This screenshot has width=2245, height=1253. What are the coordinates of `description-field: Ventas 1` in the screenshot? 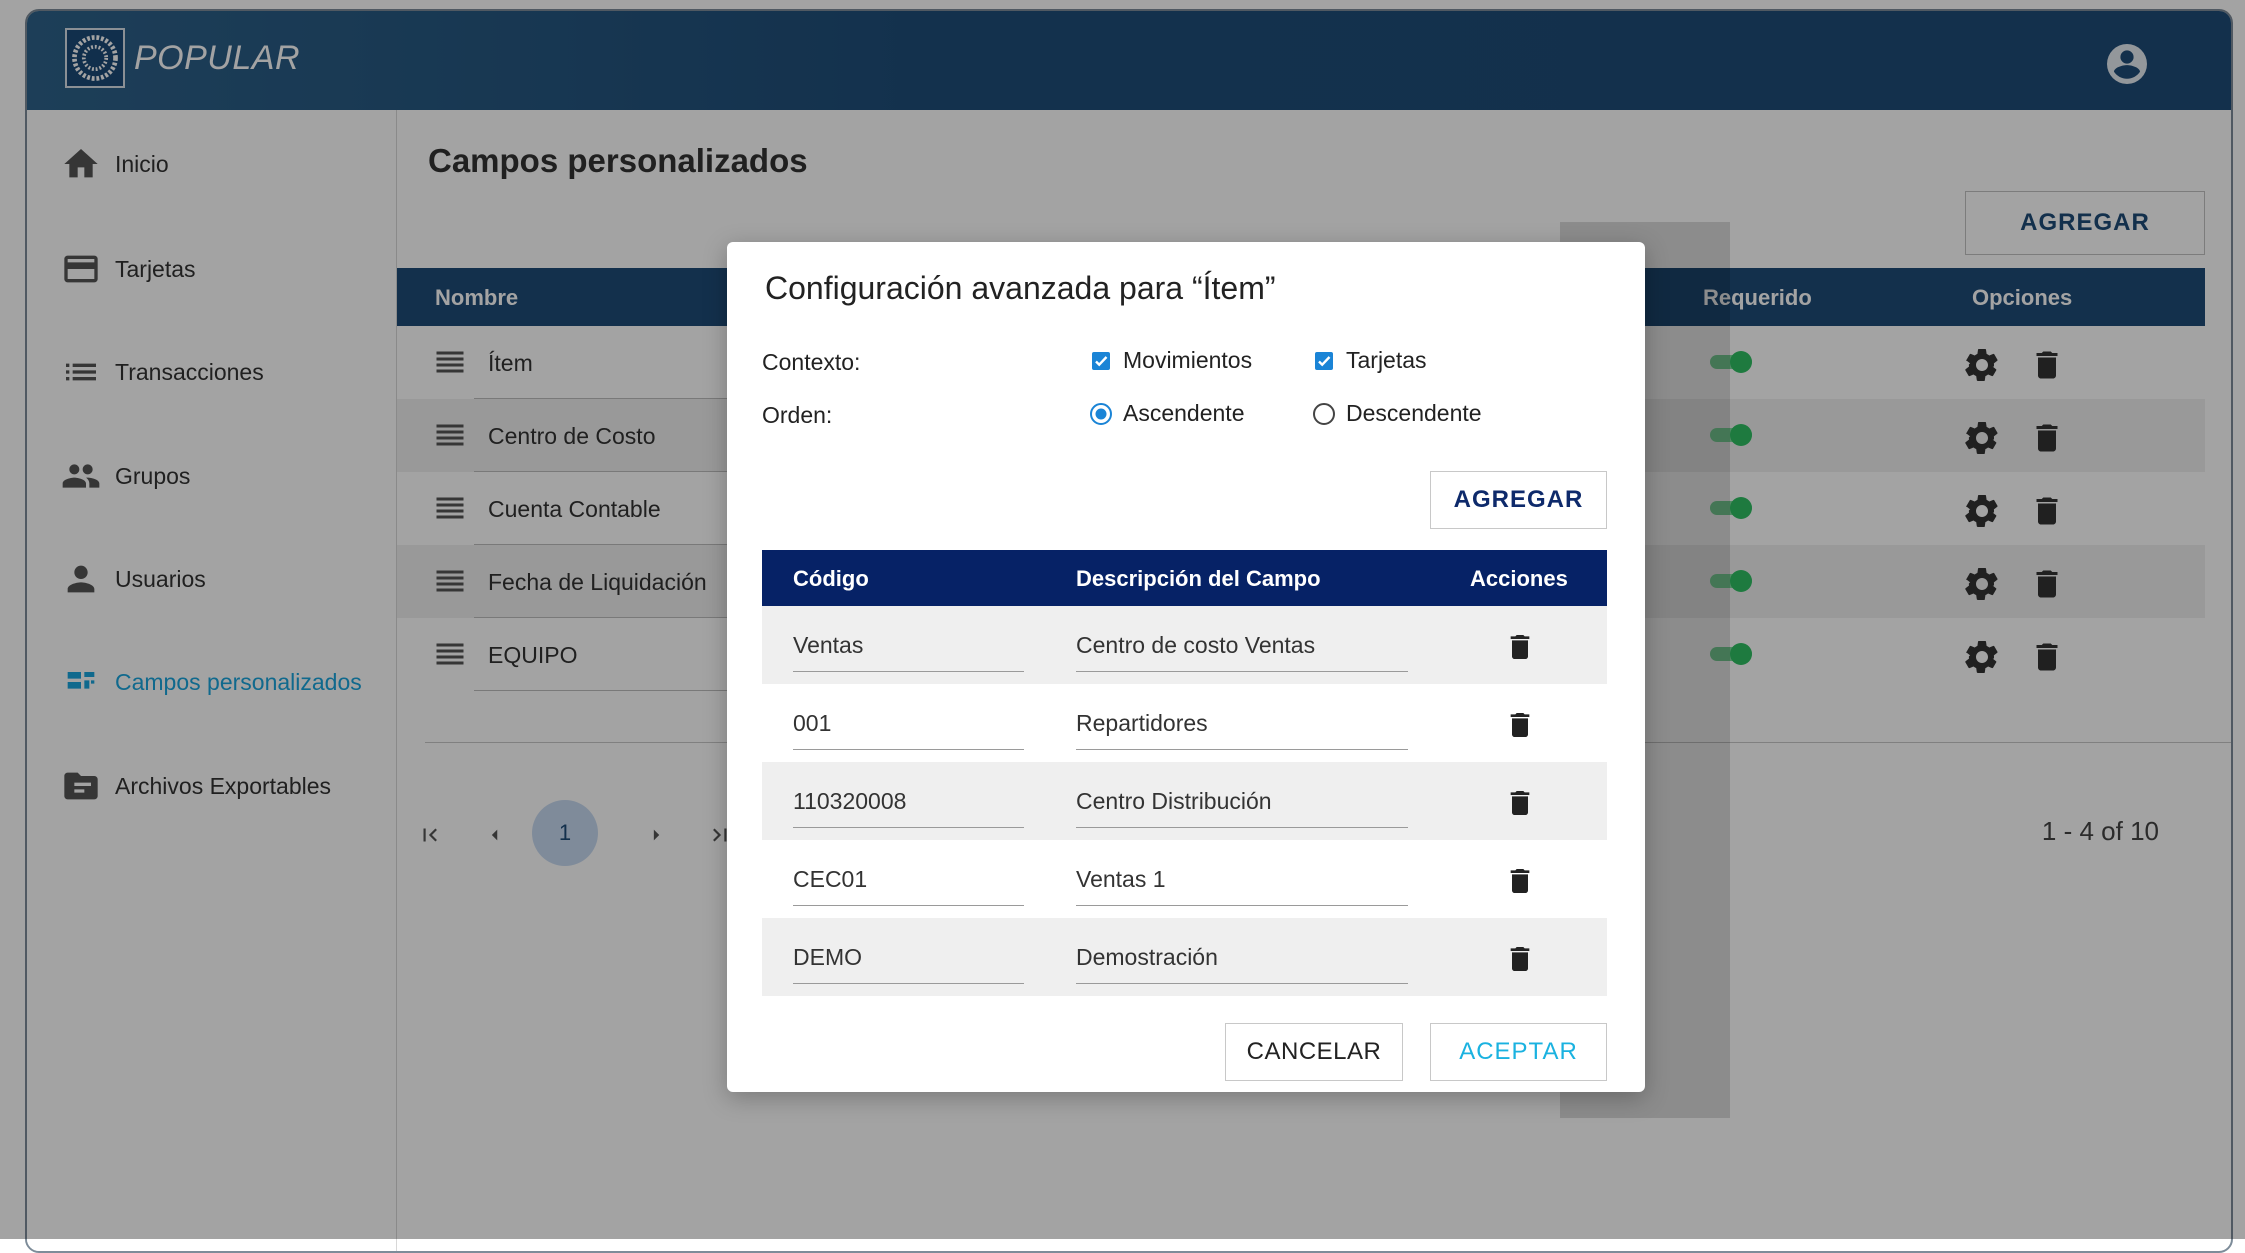 It's located at (1121, 879).